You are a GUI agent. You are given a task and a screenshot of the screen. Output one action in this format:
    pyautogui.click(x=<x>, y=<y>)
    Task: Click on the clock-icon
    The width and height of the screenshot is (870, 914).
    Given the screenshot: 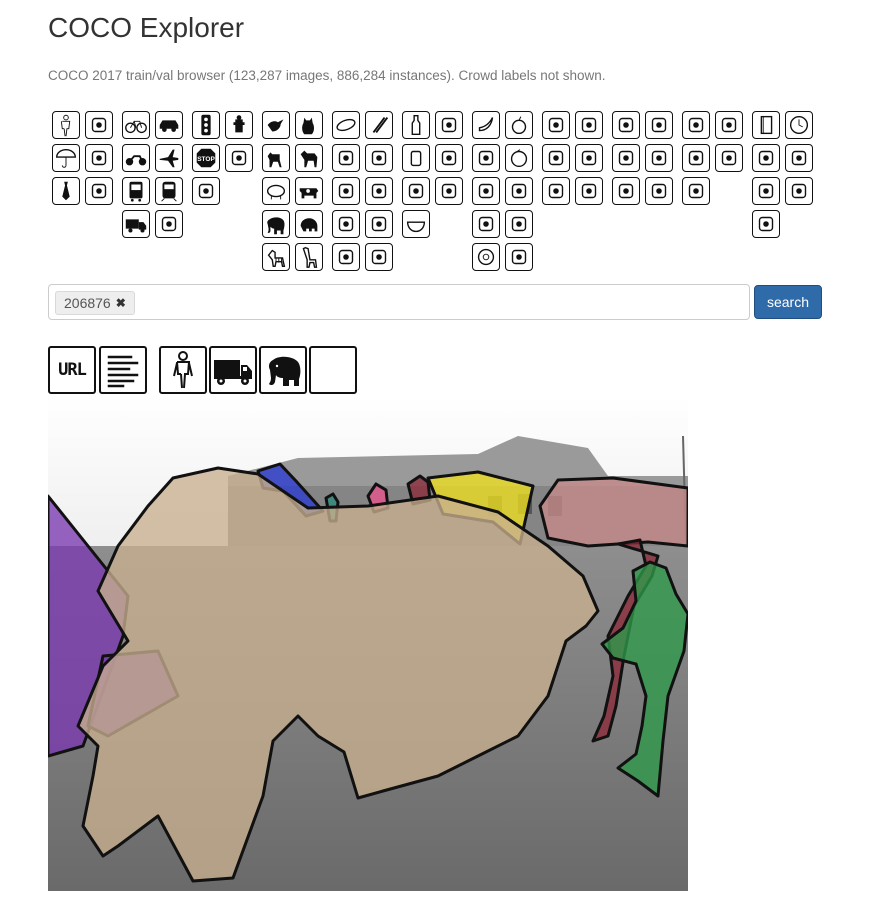 What is the action you would take?
    pyautogui.click(x=799, y=125)
    